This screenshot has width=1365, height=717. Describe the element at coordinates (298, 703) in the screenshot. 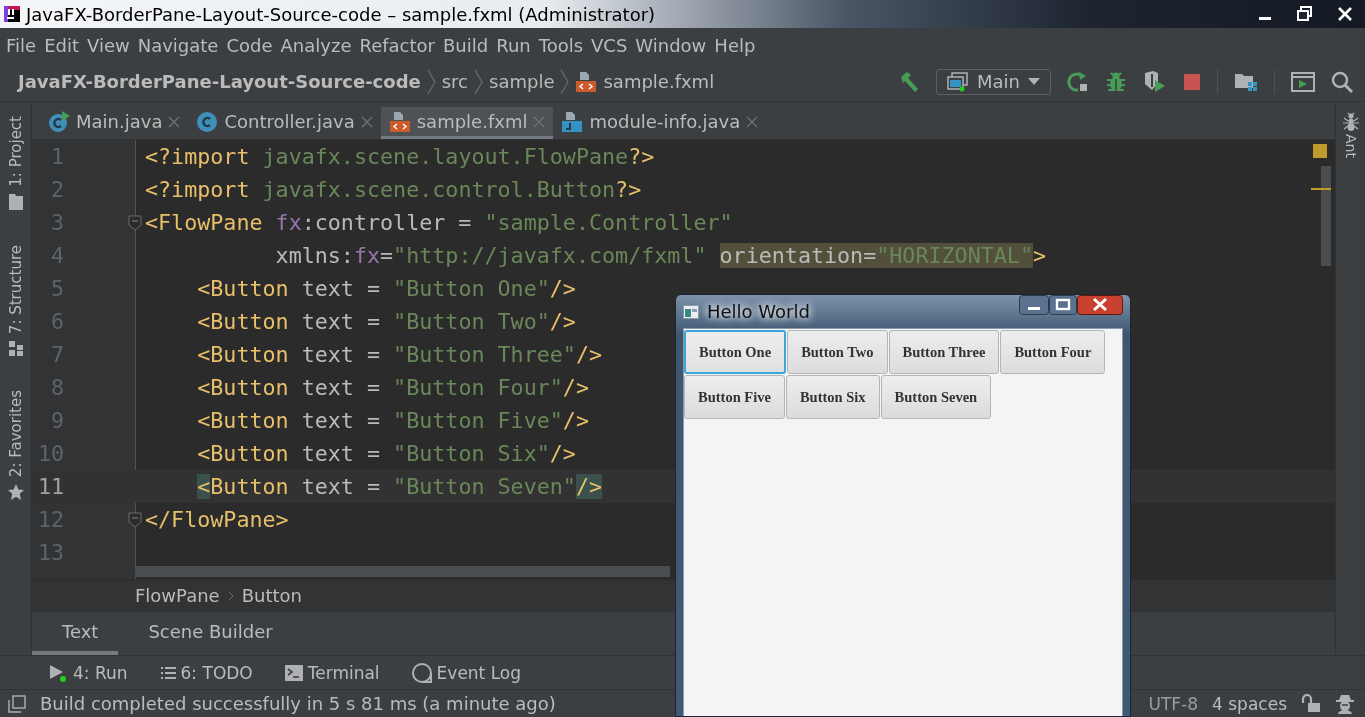

I see `status-message: Build completed successfully in 5 s 81 ms (a minute ago)` at that location.